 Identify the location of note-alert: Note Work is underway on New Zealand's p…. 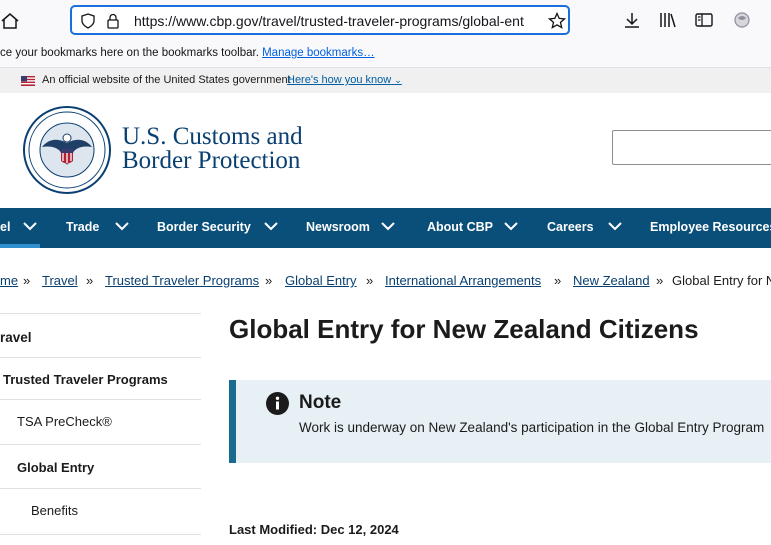
(500, 421).